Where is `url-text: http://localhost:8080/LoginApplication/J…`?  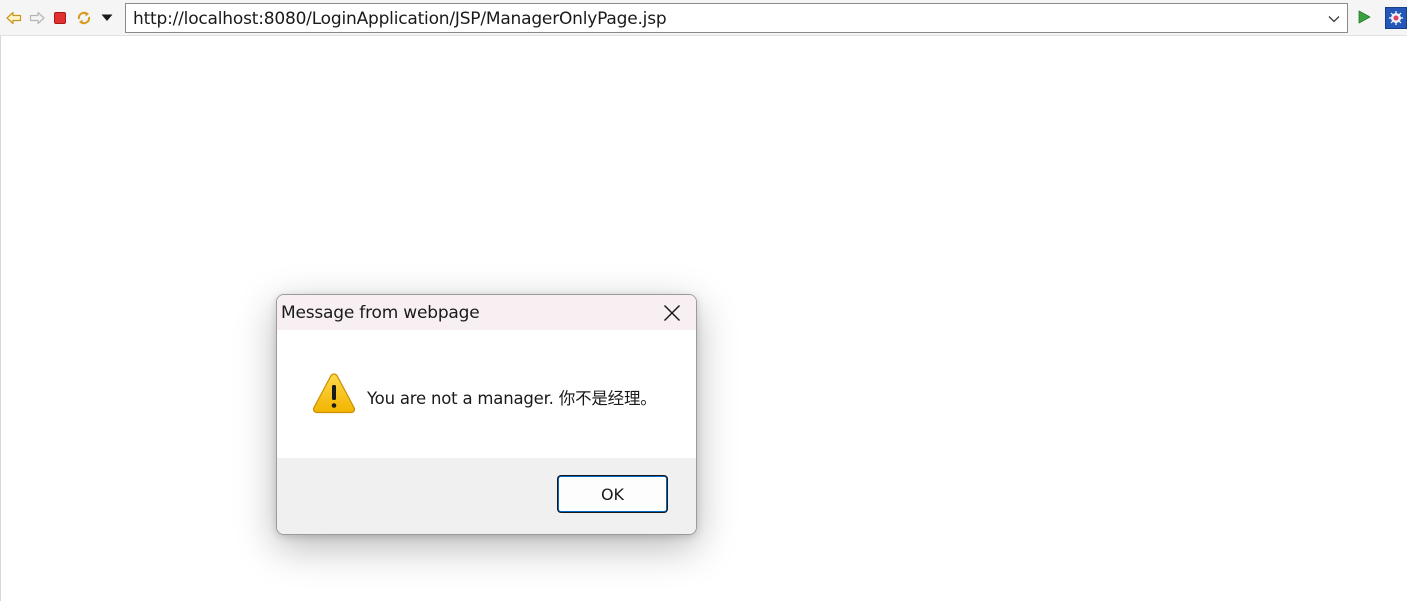
url-text: http://localhost:8080/LoginApplication/J… is located at coordinates (400, 19).